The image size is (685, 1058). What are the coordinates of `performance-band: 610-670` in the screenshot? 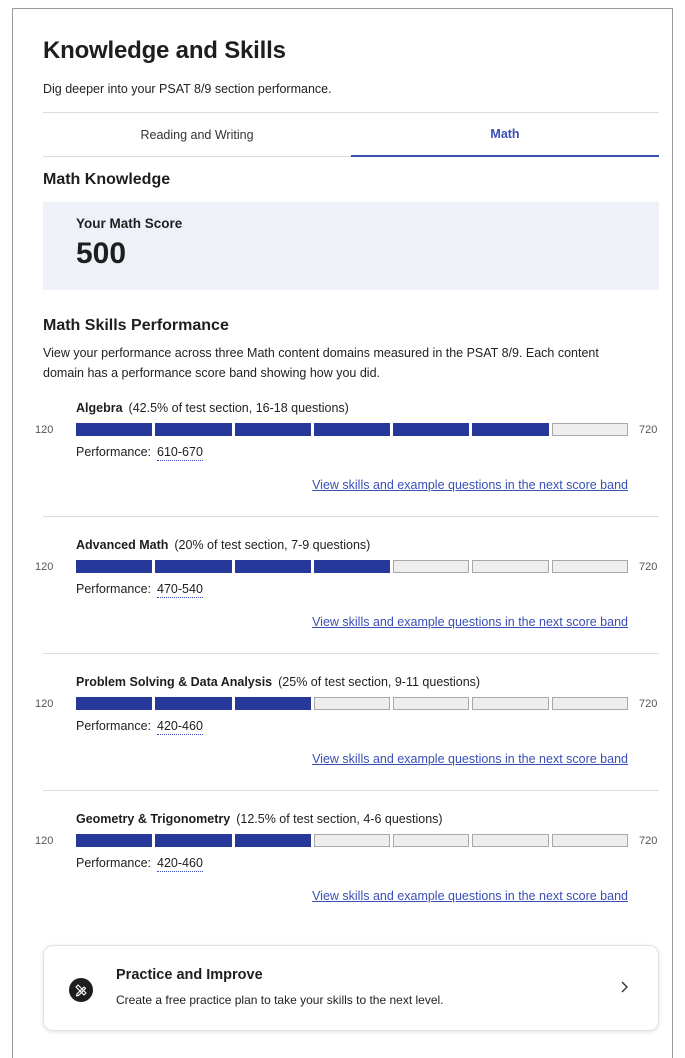 It's located at (180, 453).